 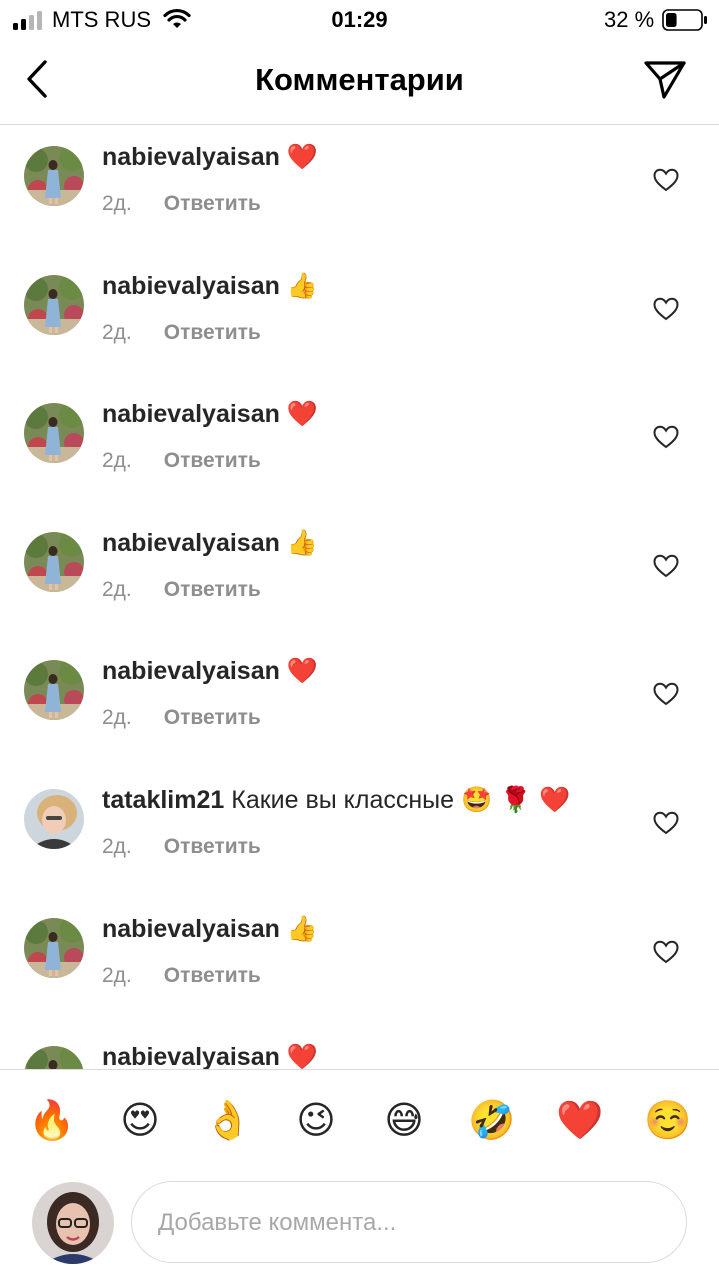 I want to click on comment-input, so click(x=408, y=1222).